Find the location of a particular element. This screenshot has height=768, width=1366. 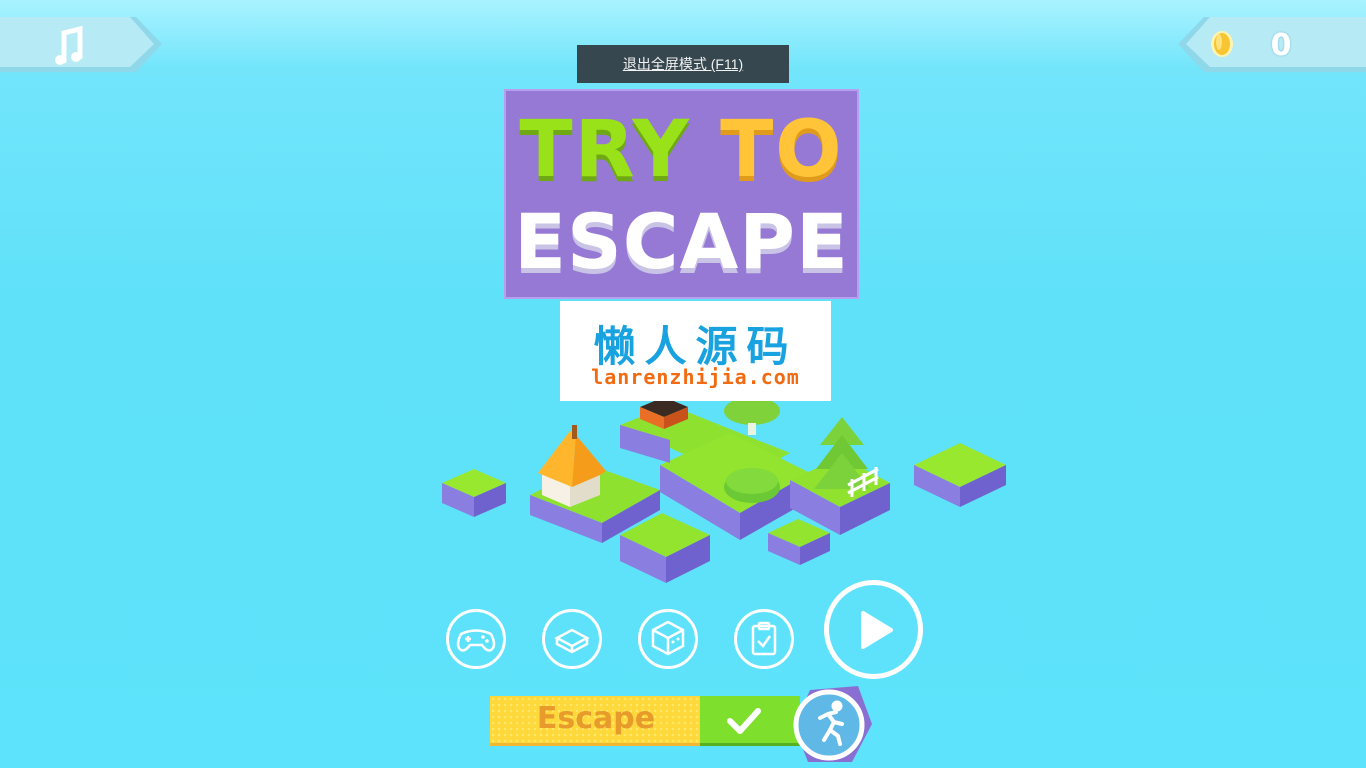

character-select-button is located at coordinates (668, 639).